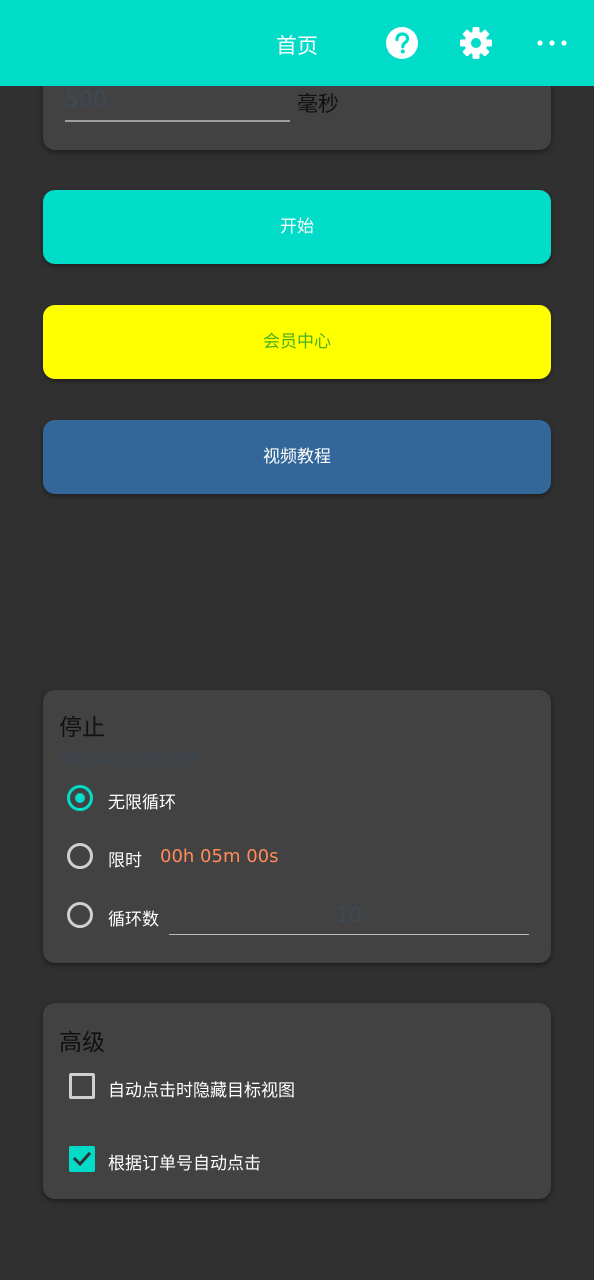 The image size is (594, 1280). What do you see at coordinates (476, 43) in the screenshot?
I see `gear-icon` at bounding box center [476, 43].